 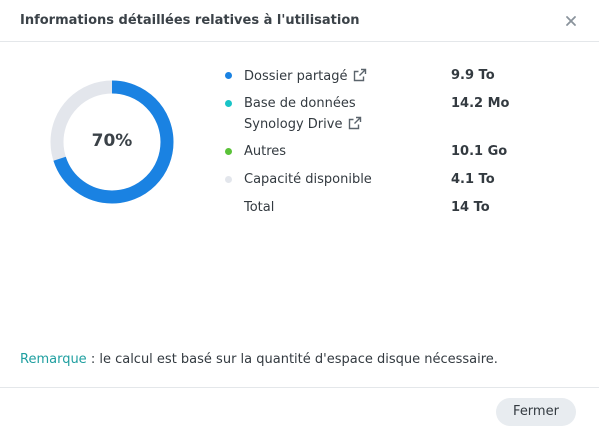 I want to click on legend-row-shared-folder: Dossier partagé 9.9 To, so click(x=392, y=80).